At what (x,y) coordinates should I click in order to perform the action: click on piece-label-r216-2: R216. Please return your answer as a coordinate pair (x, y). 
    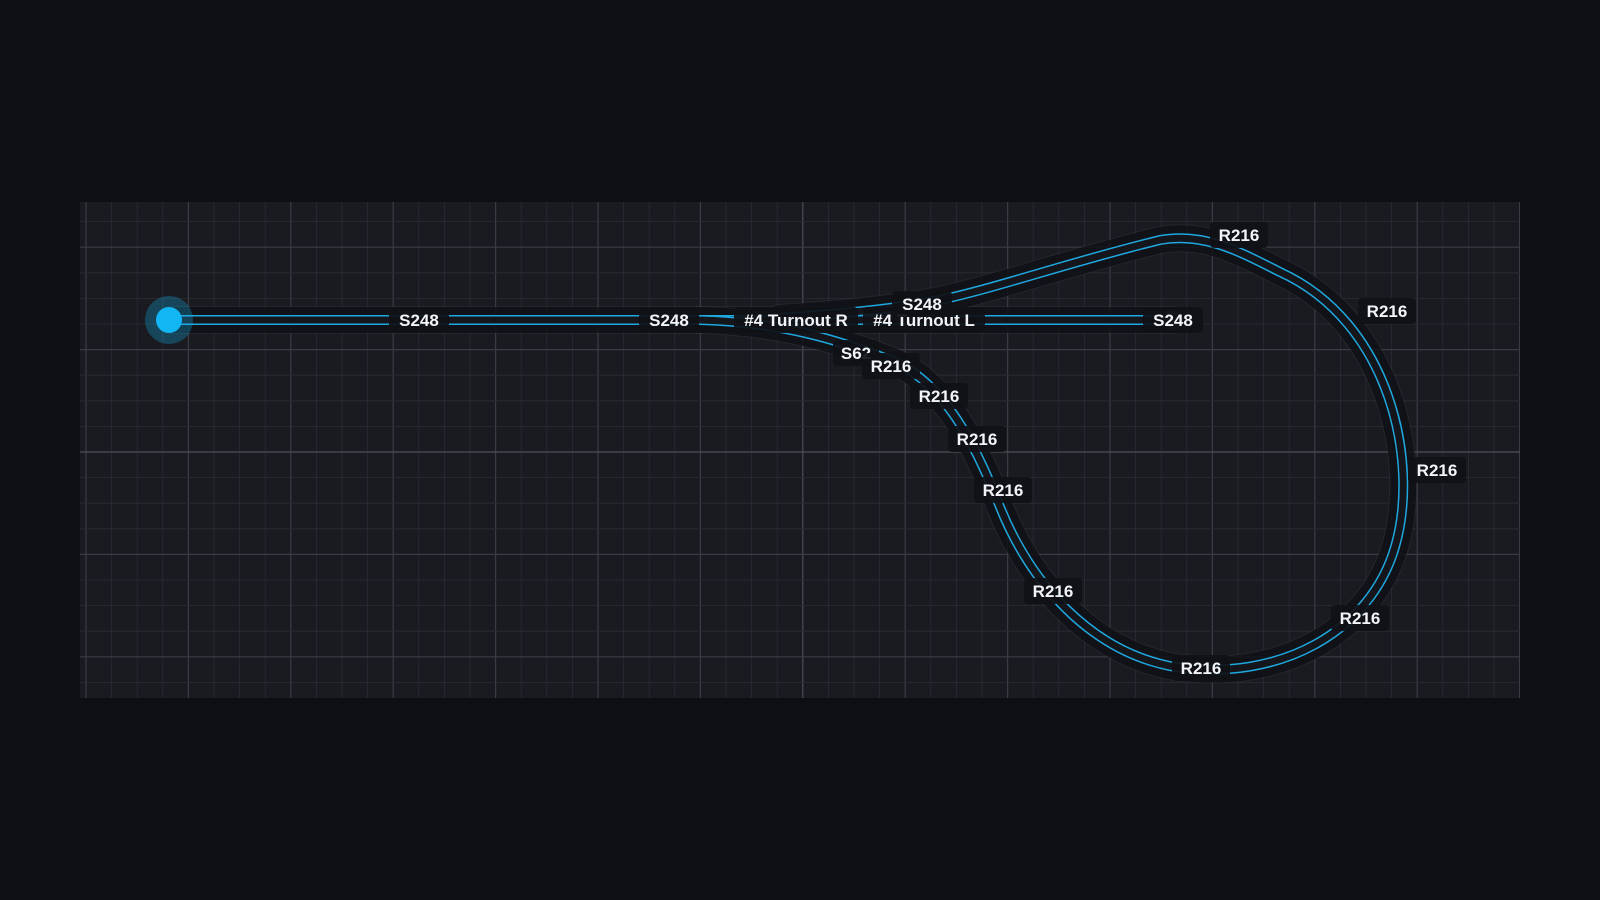
    Looking at the image, I should click on (939, 396).